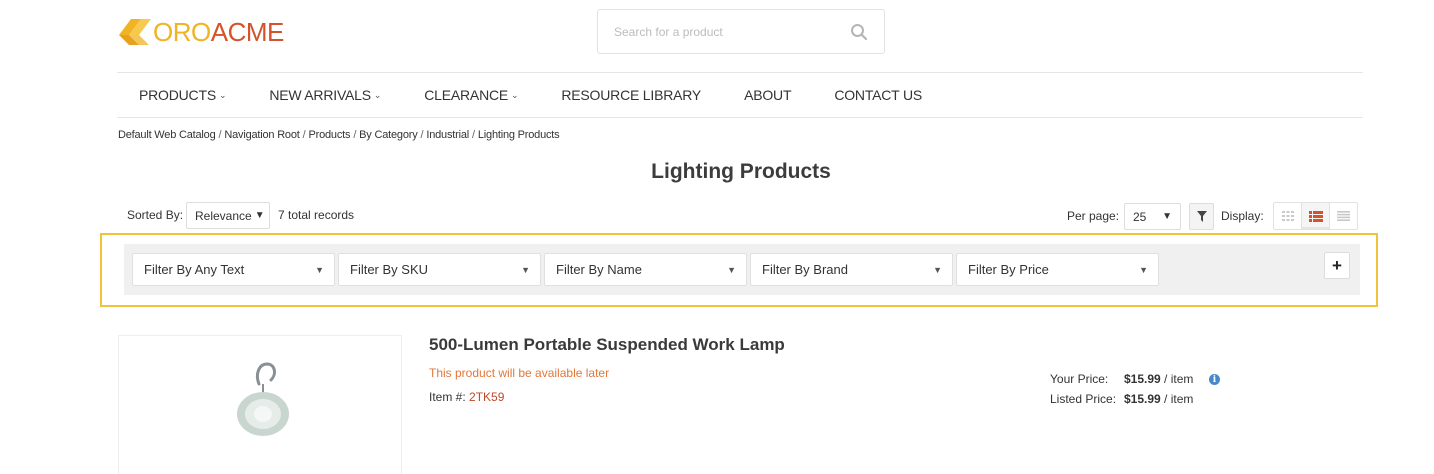 Image resolution: width=1434 pixels, height=474 pixels. I want to click on availability-status: This product will be available later, so click(519, 373).